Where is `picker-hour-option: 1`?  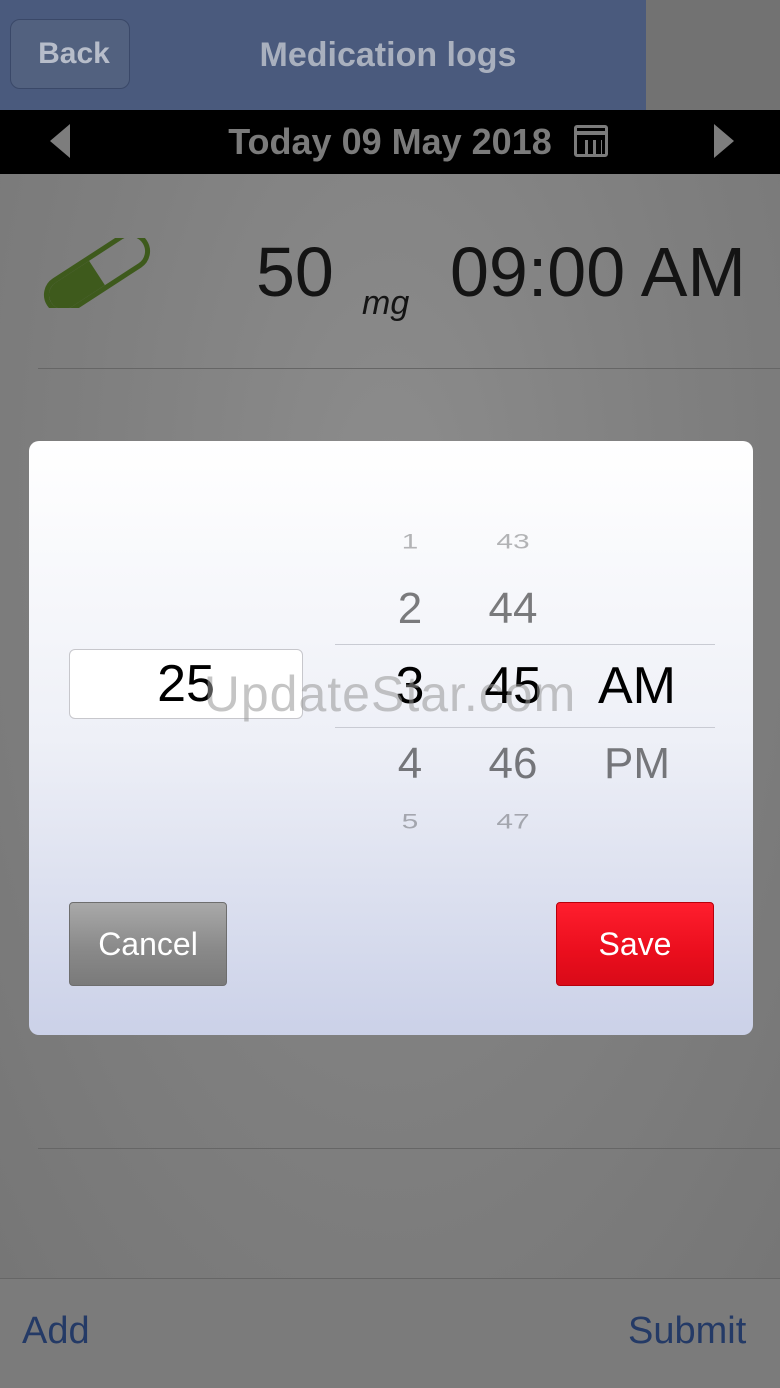 picker-hour-option: 1 is located at coordinates (410, 542).